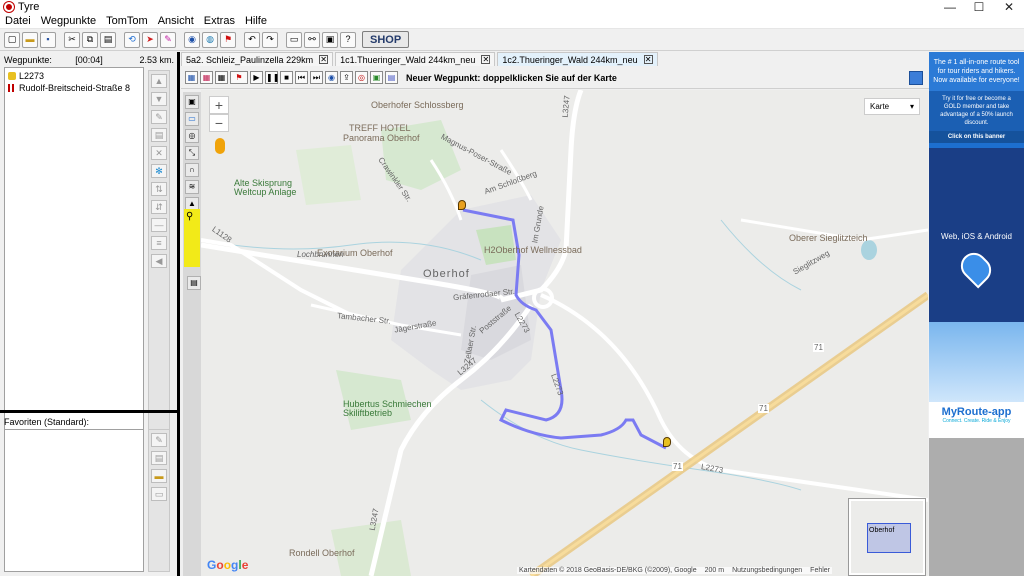  What do you see at coordinates (252, 39) in the screenshot?
I see `undo-icon: ↶` at bounding box center [252, 39].